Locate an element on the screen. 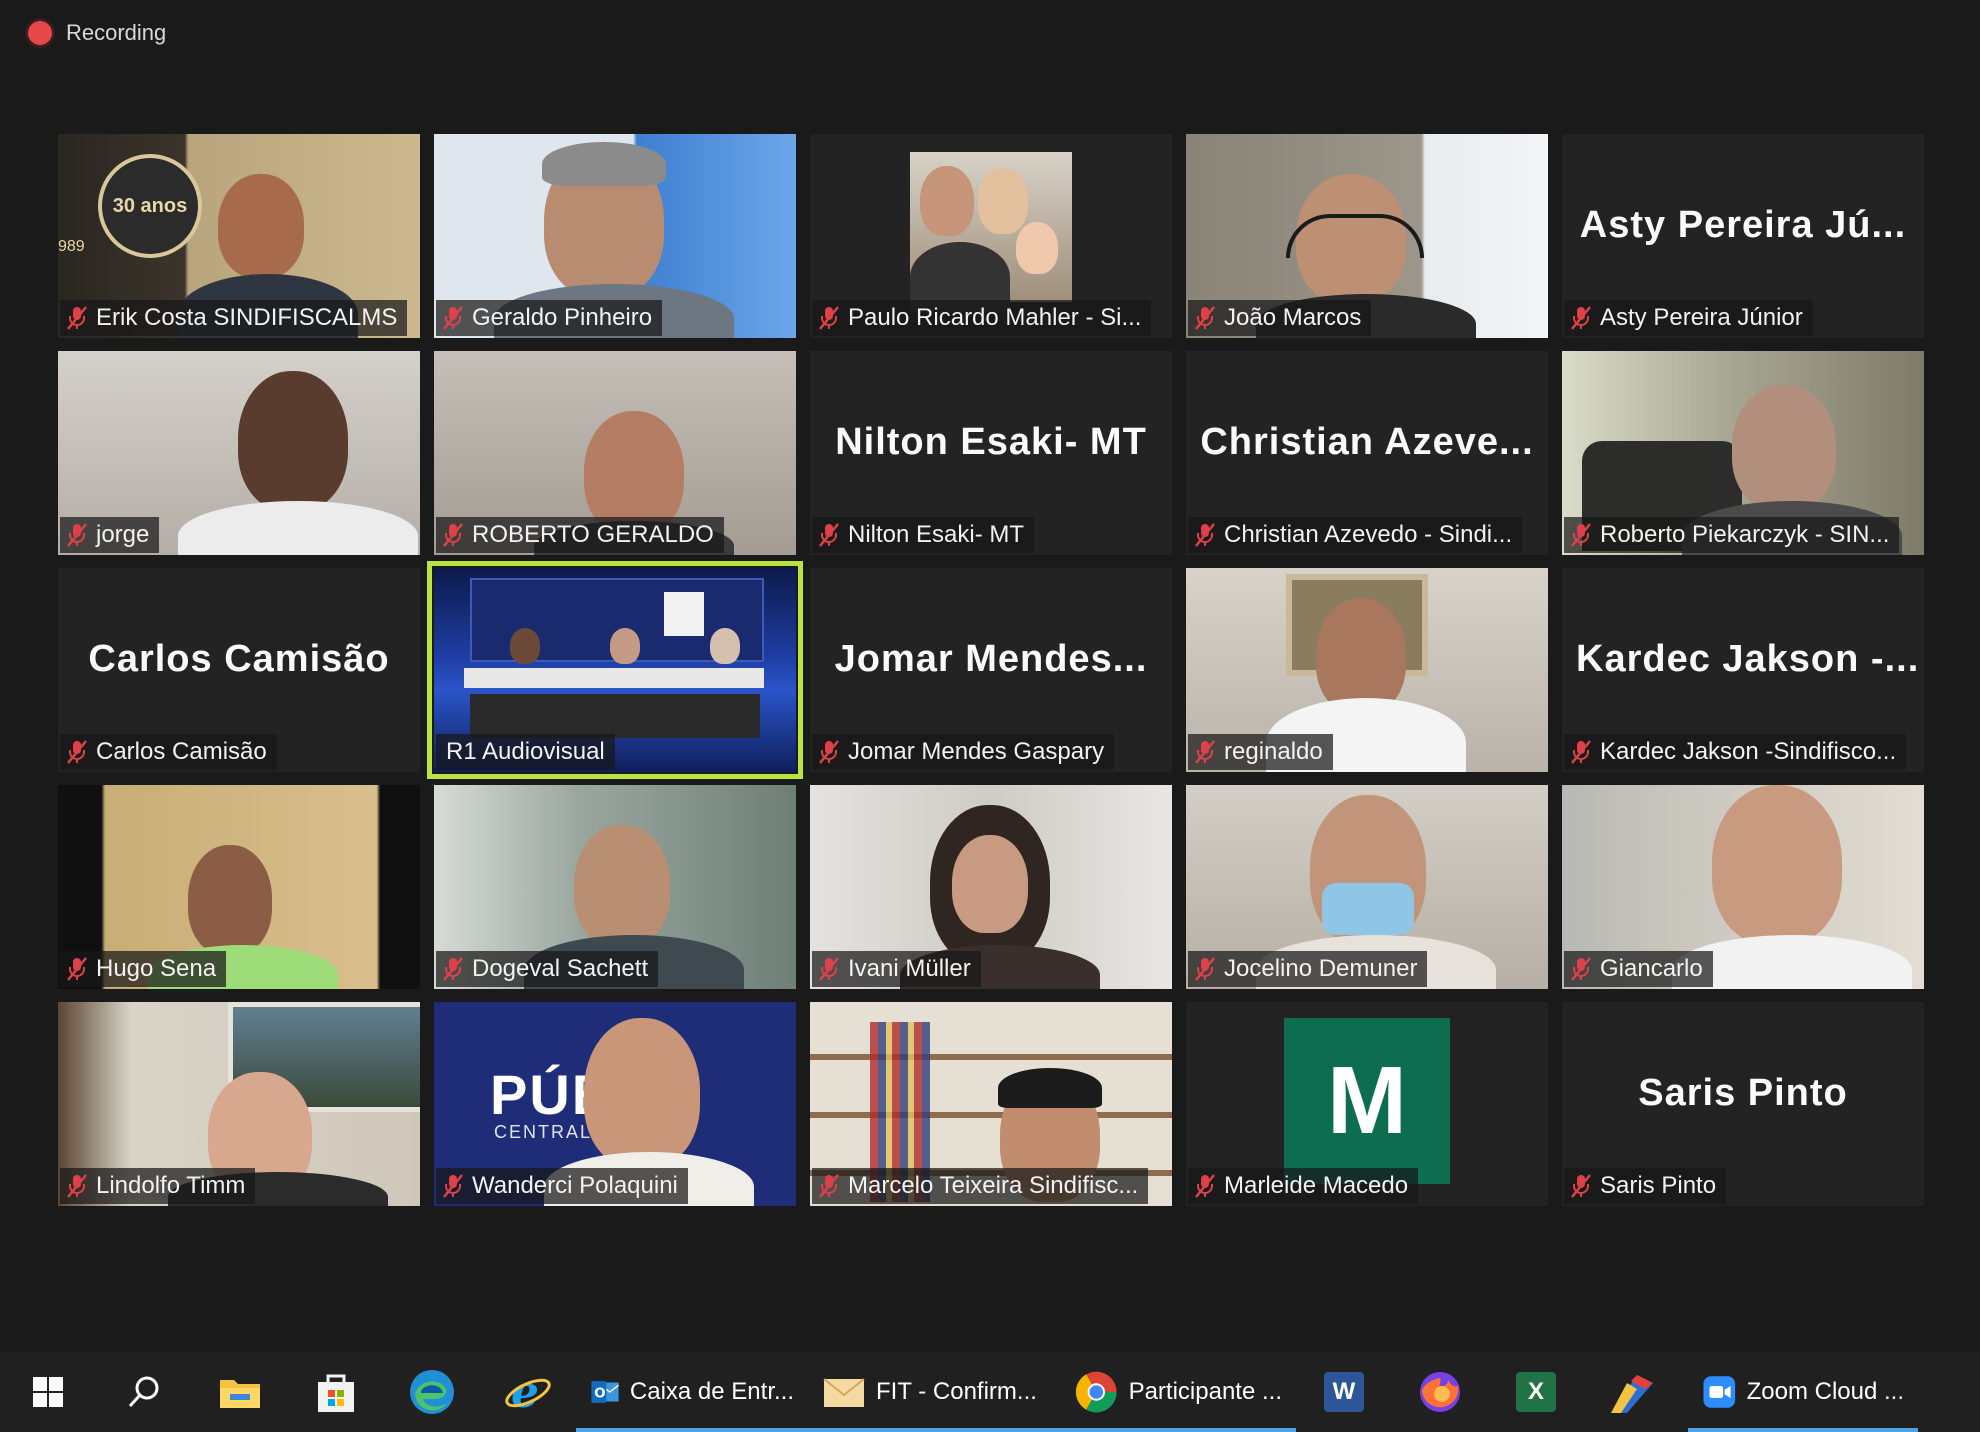 This screenshot has width=1980, height=1432. name-tag: Geraldo Pinheiro is located at coordinates (549, 318).